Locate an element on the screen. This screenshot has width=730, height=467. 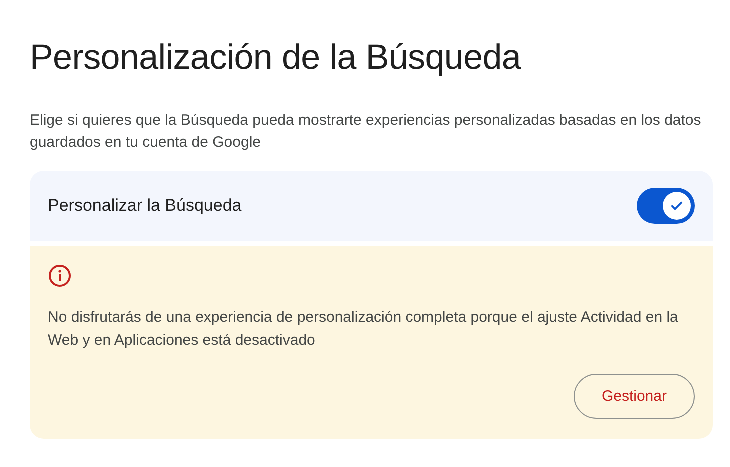
warning-message: No disfrutarás de una experiencia de personalización completa porque el ajuste Actividad en la Web y en Aplicaciones está desactivado is located at coordinates (364, 329).